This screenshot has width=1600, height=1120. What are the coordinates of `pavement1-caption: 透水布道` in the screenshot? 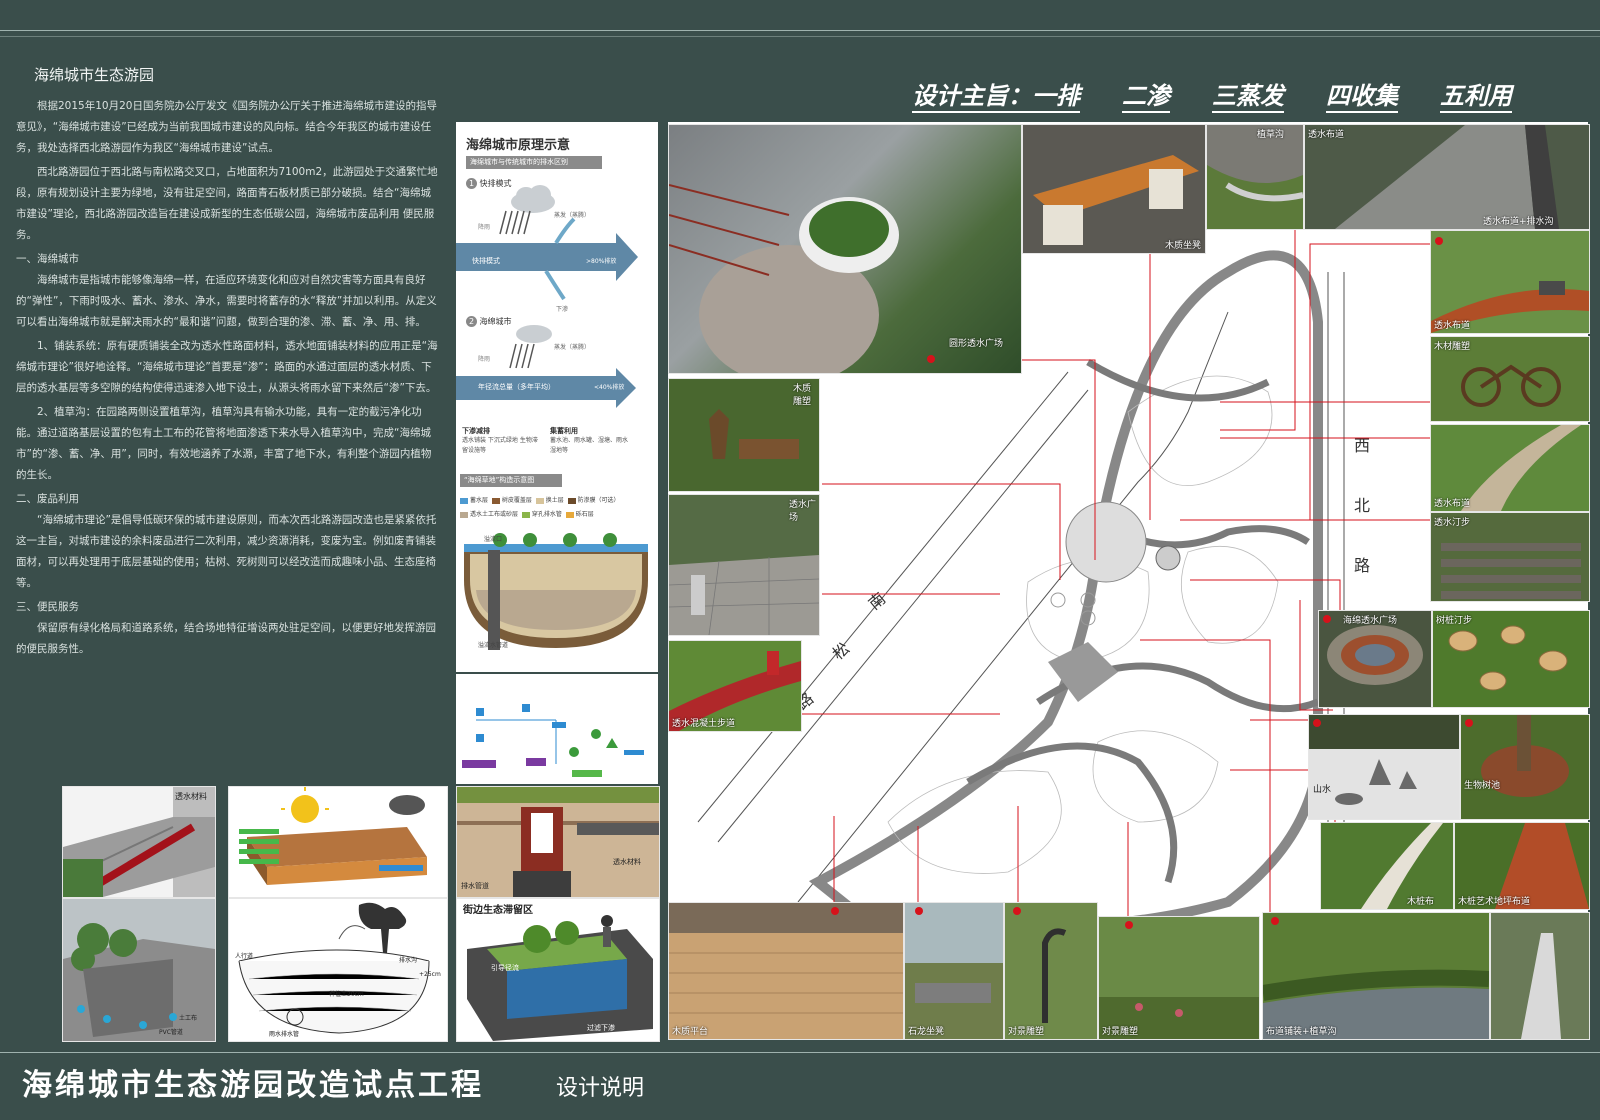 It's located at (1452, 326).